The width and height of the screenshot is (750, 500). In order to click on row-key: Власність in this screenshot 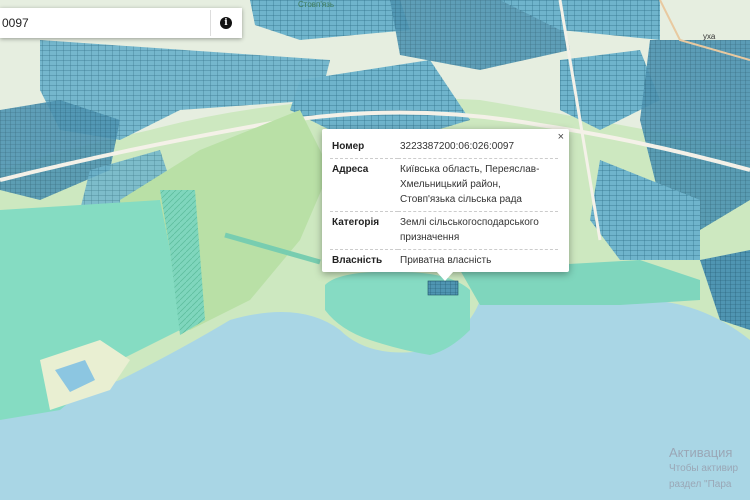, I will do `click(357, 260)`.